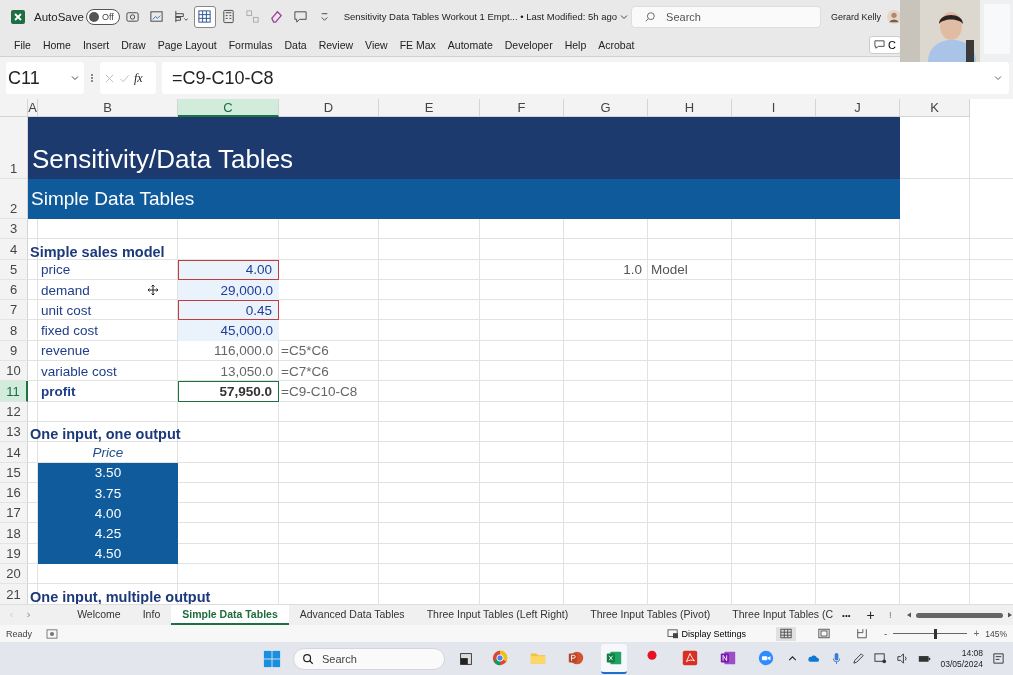 The image size is (1013, 675). Describe the element at coordinates (14, 290) in the screenshot. I see `row-header: 6` at that location.